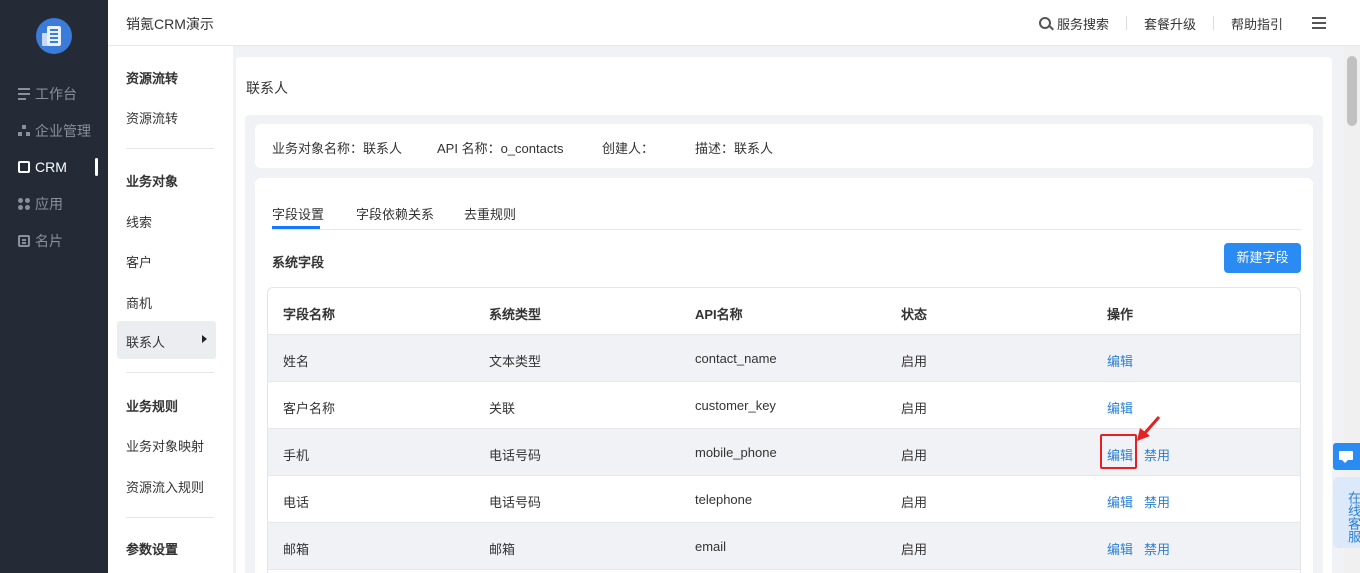  What do you see at coordinates (490, 213) in the screenshot?
I see `tab-dedup-rules: 去重规则` at bounding box center [490, 213].